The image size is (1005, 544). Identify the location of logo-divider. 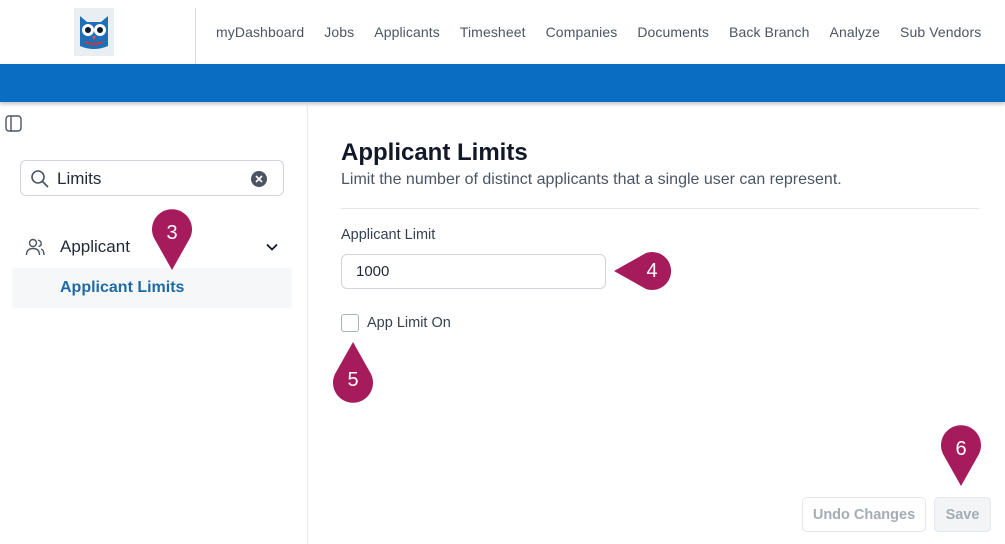
(195, 36).